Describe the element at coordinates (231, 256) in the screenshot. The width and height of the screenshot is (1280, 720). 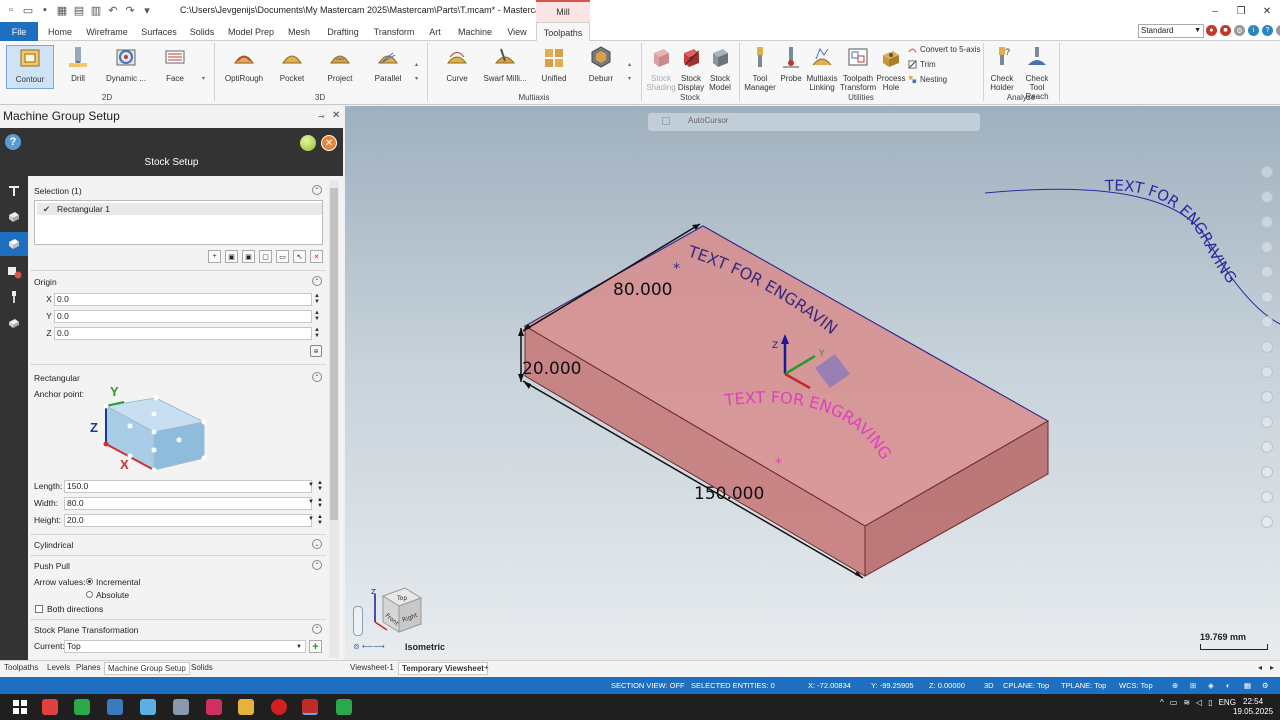
I see `stock-box-icon: ▣` at that location.